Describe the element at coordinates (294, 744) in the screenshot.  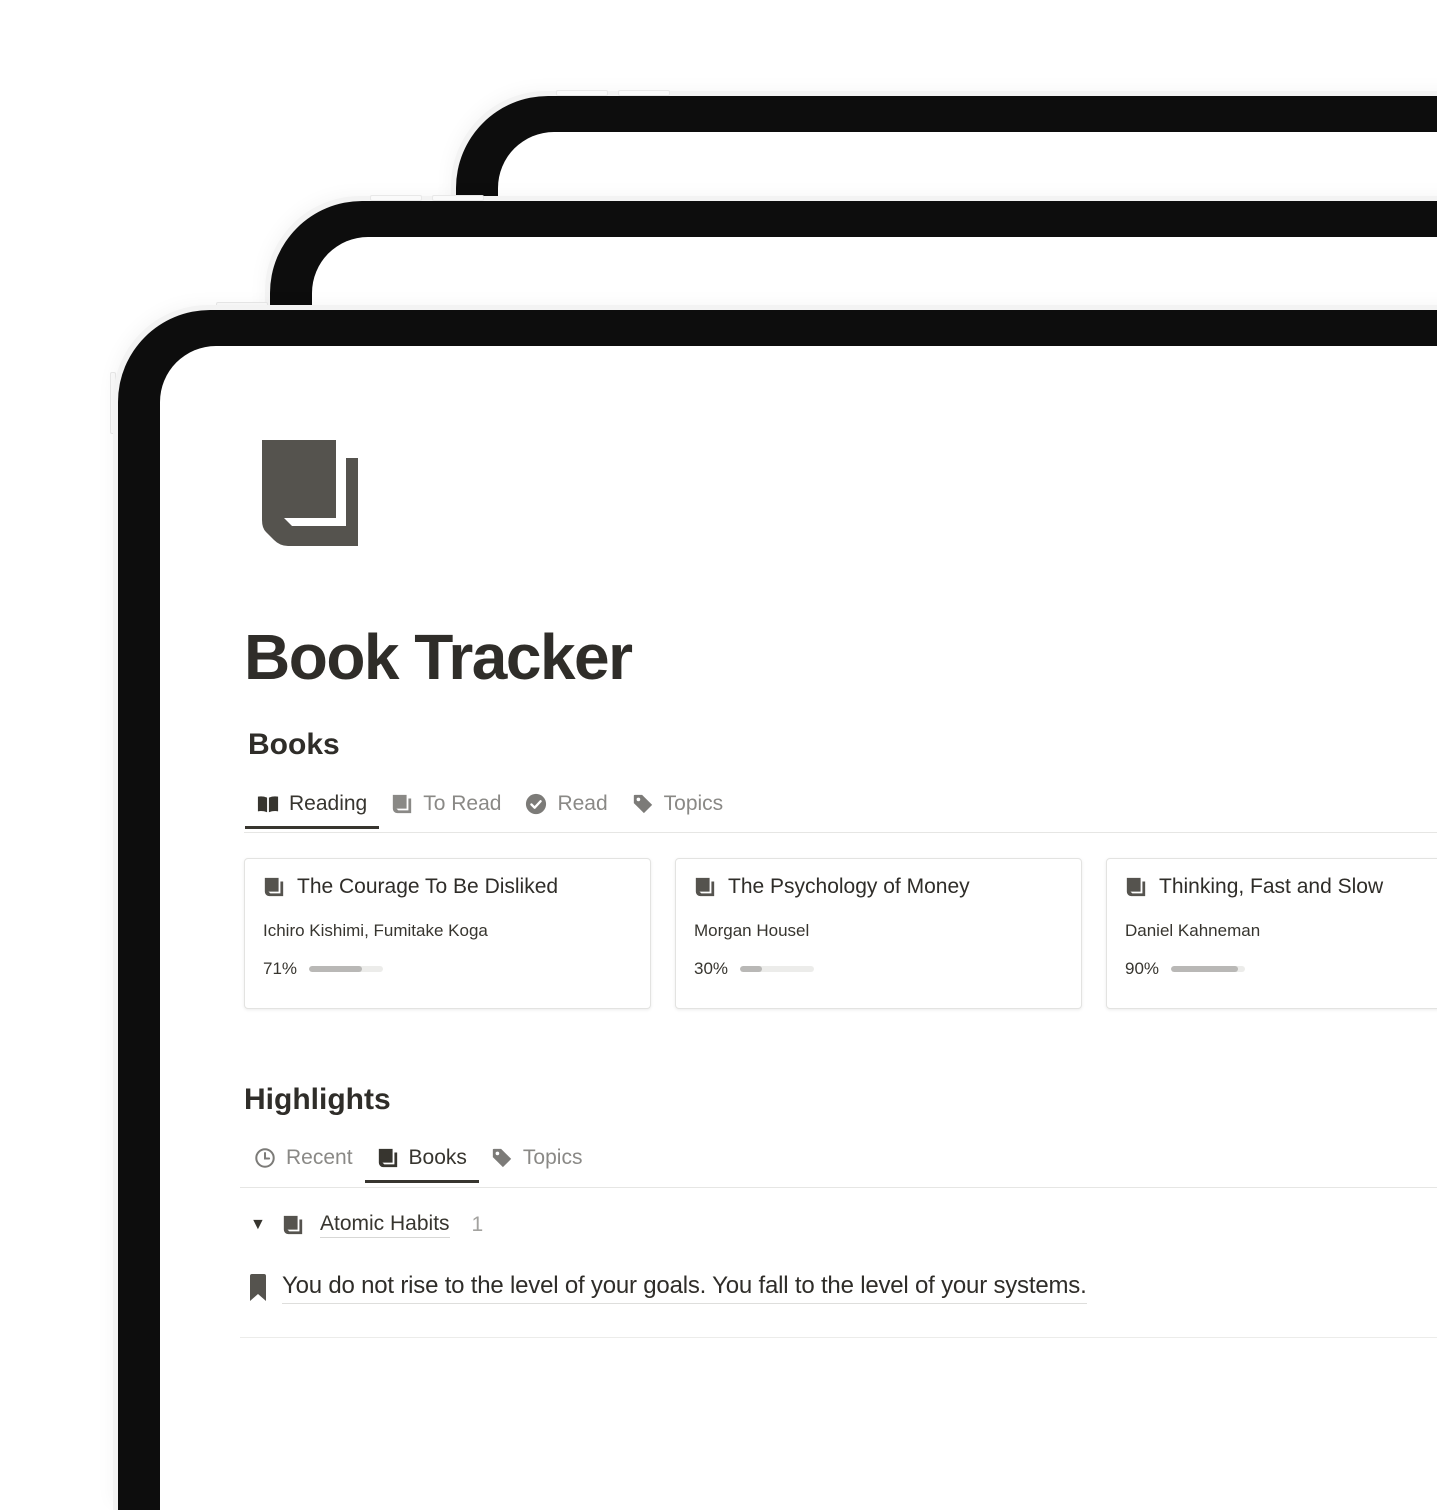
I see `books-section-title: Books` at that location.